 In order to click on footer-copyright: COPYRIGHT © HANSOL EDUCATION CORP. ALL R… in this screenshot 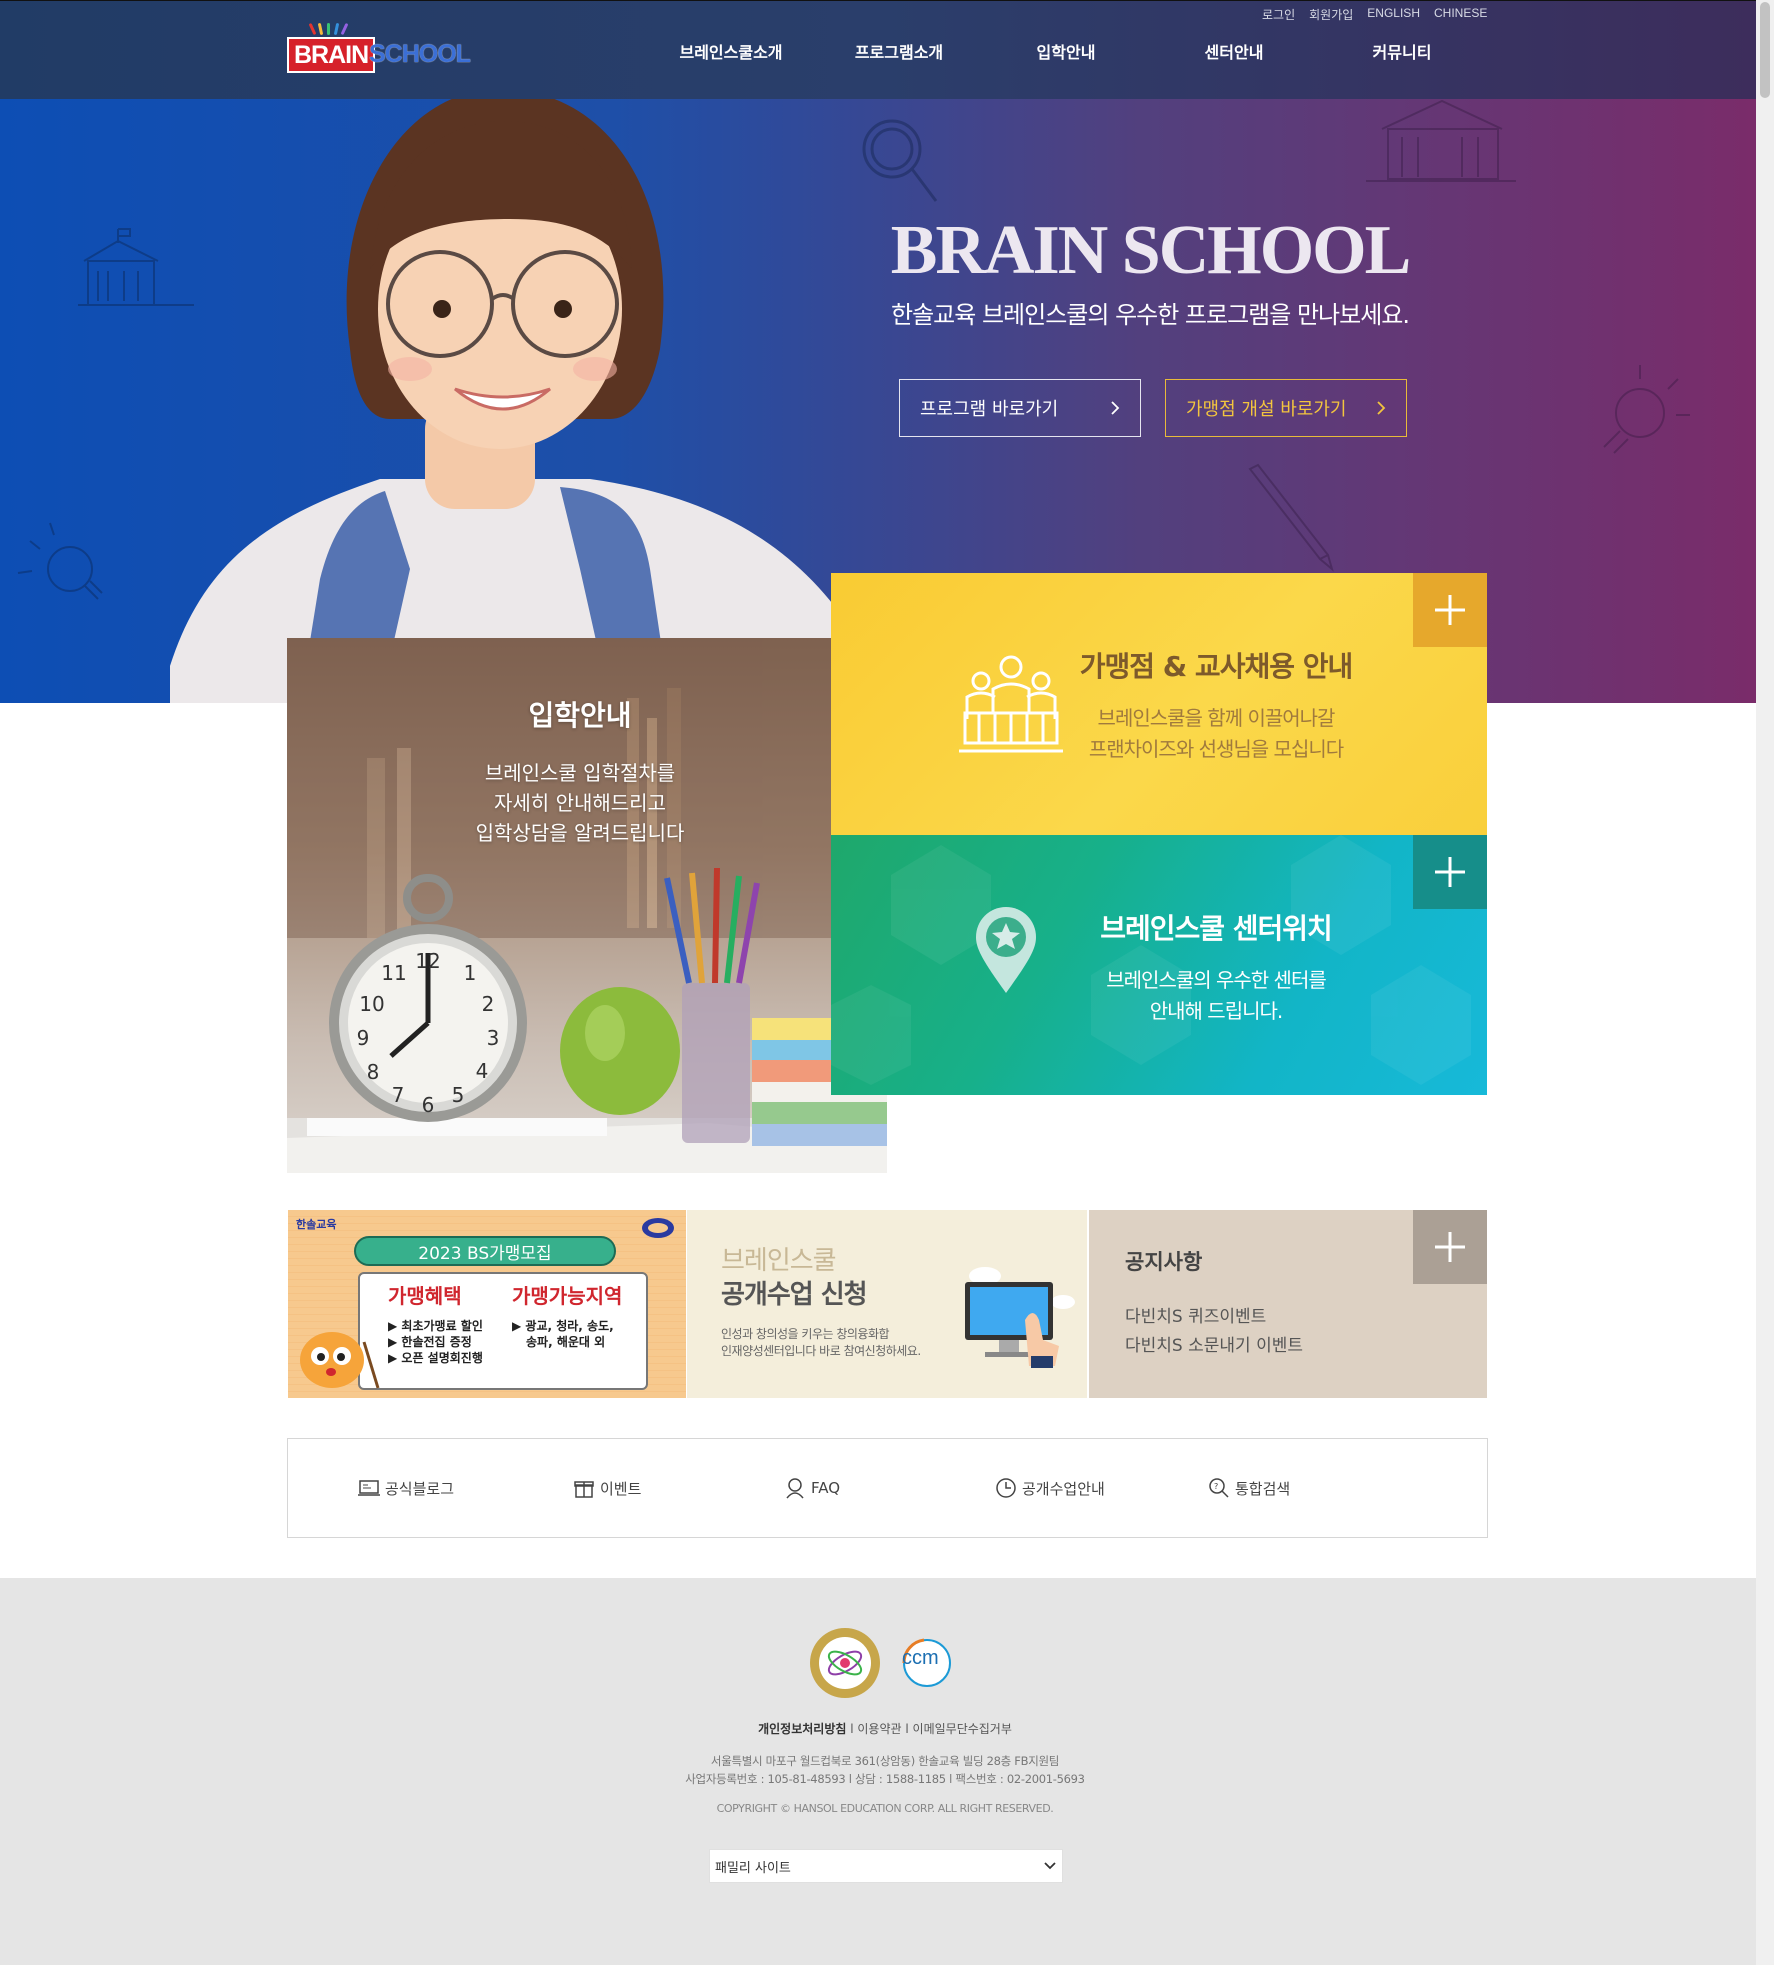, I will do `click(885, 1808)`.